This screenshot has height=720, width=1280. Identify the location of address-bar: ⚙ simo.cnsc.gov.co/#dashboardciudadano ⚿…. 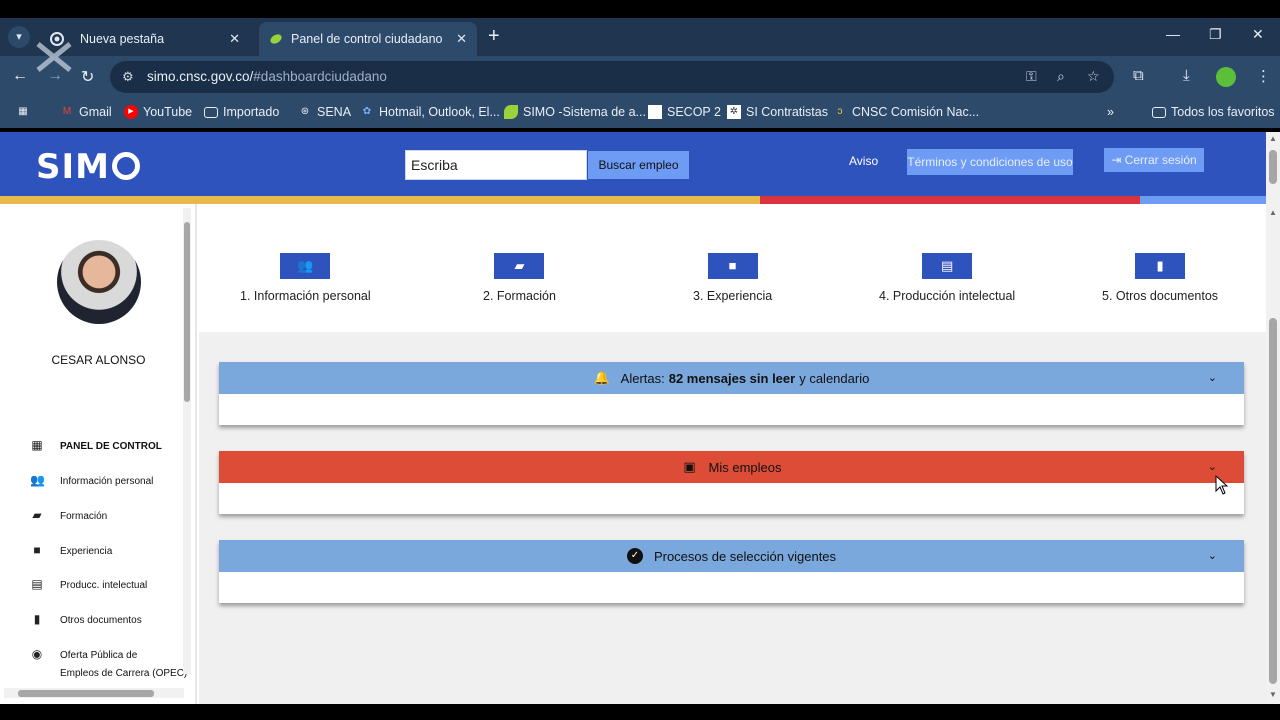
(612, 77).